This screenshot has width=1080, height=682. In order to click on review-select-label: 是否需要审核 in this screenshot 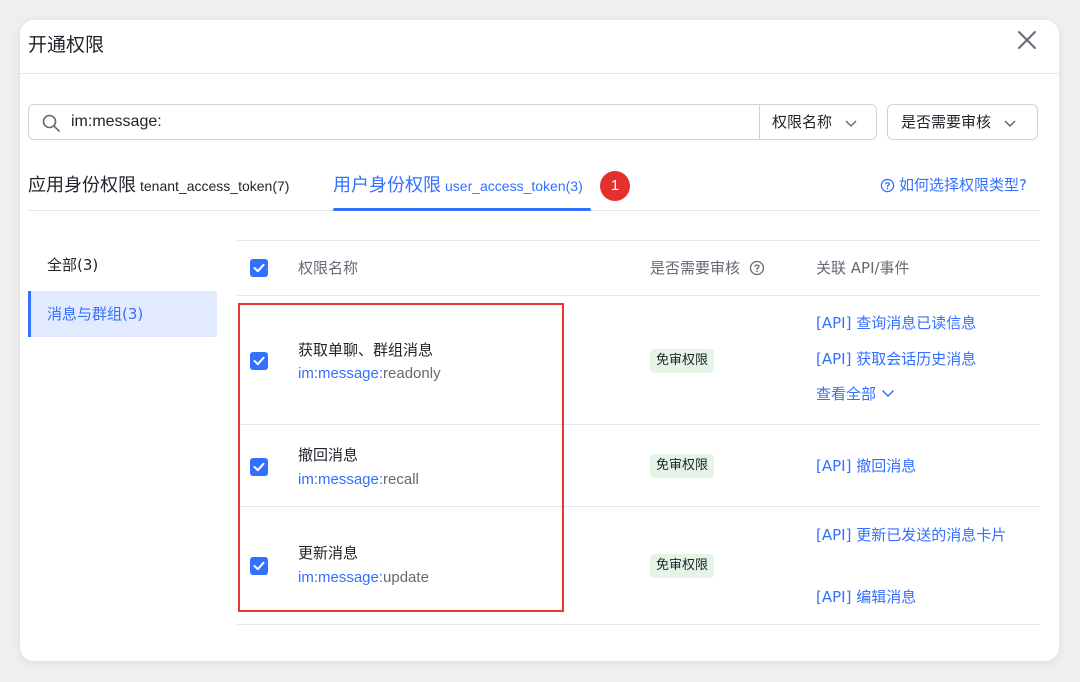, I will do `click(946, 122)`.